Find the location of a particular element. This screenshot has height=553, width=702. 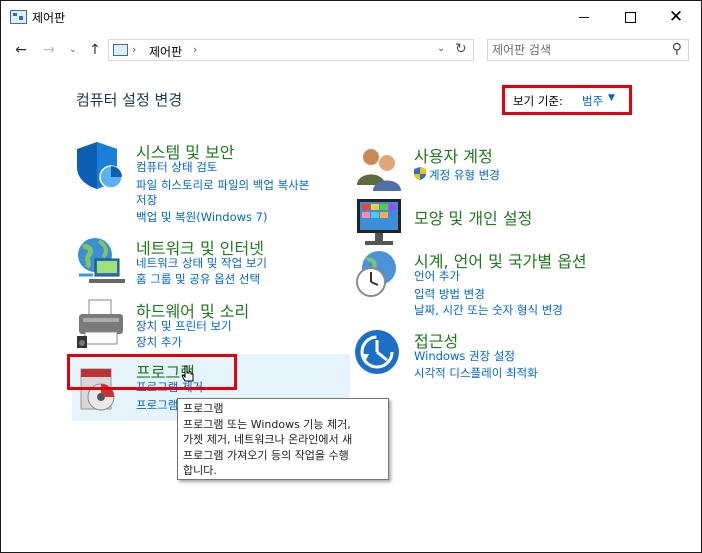

view-by-label: 보기 기준: is located at coordinates (538, 101).